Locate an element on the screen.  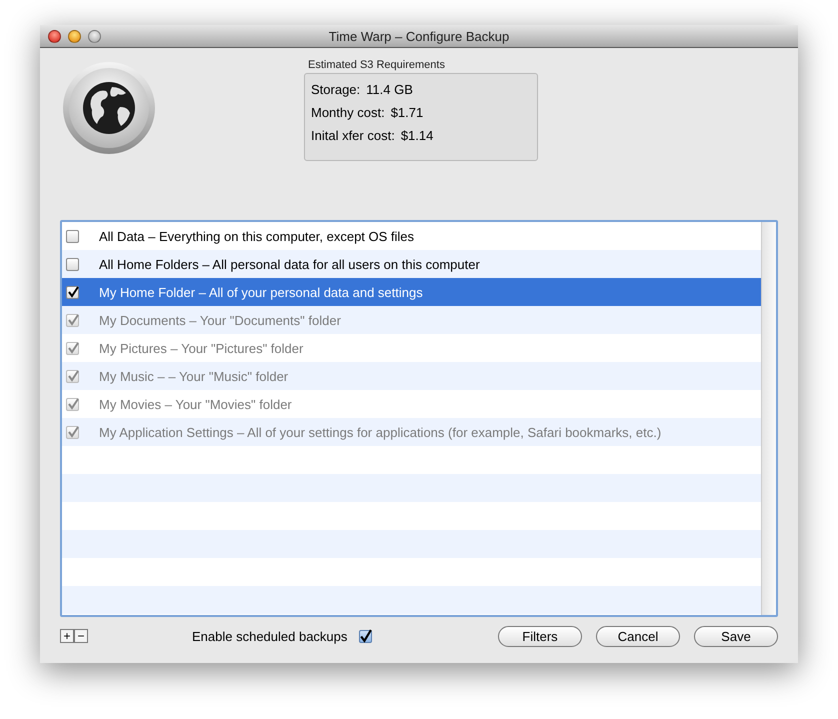
window-title: Time Warp – Configure Backup is located at coordinates (419, 36).